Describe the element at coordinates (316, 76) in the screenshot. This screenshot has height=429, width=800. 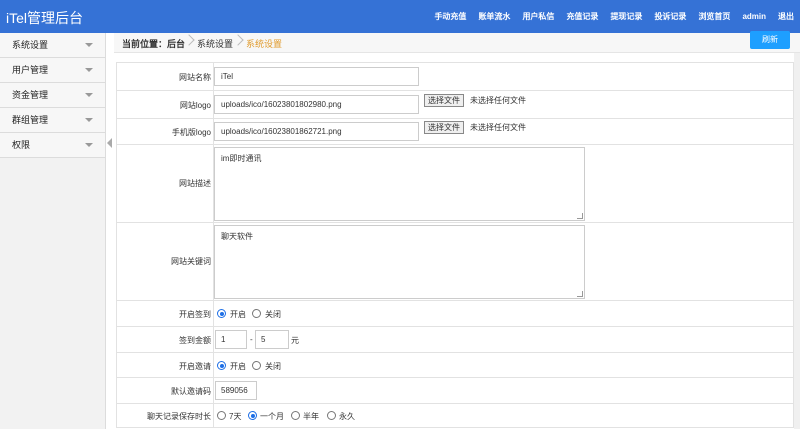
I see `site-name-input: iTel` at that location.